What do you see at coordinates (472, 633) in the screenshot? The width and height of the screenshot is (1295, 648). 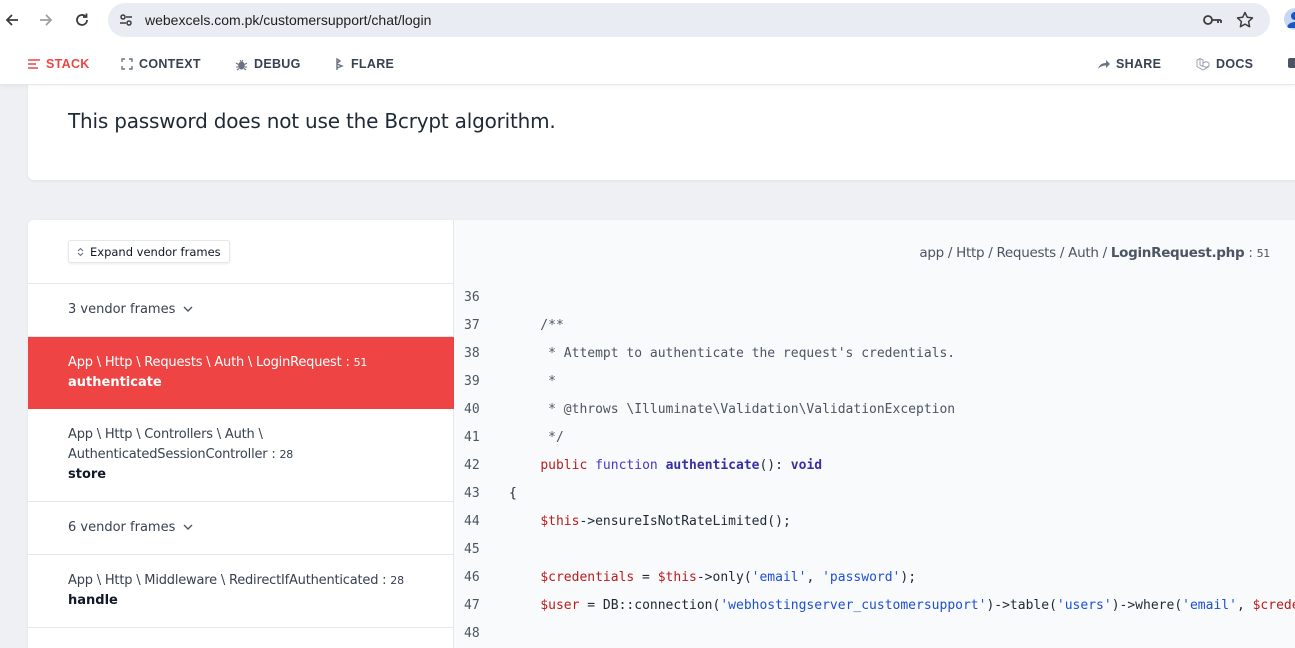 I see `code-line-number: 48` at bounding box center [472, 633].